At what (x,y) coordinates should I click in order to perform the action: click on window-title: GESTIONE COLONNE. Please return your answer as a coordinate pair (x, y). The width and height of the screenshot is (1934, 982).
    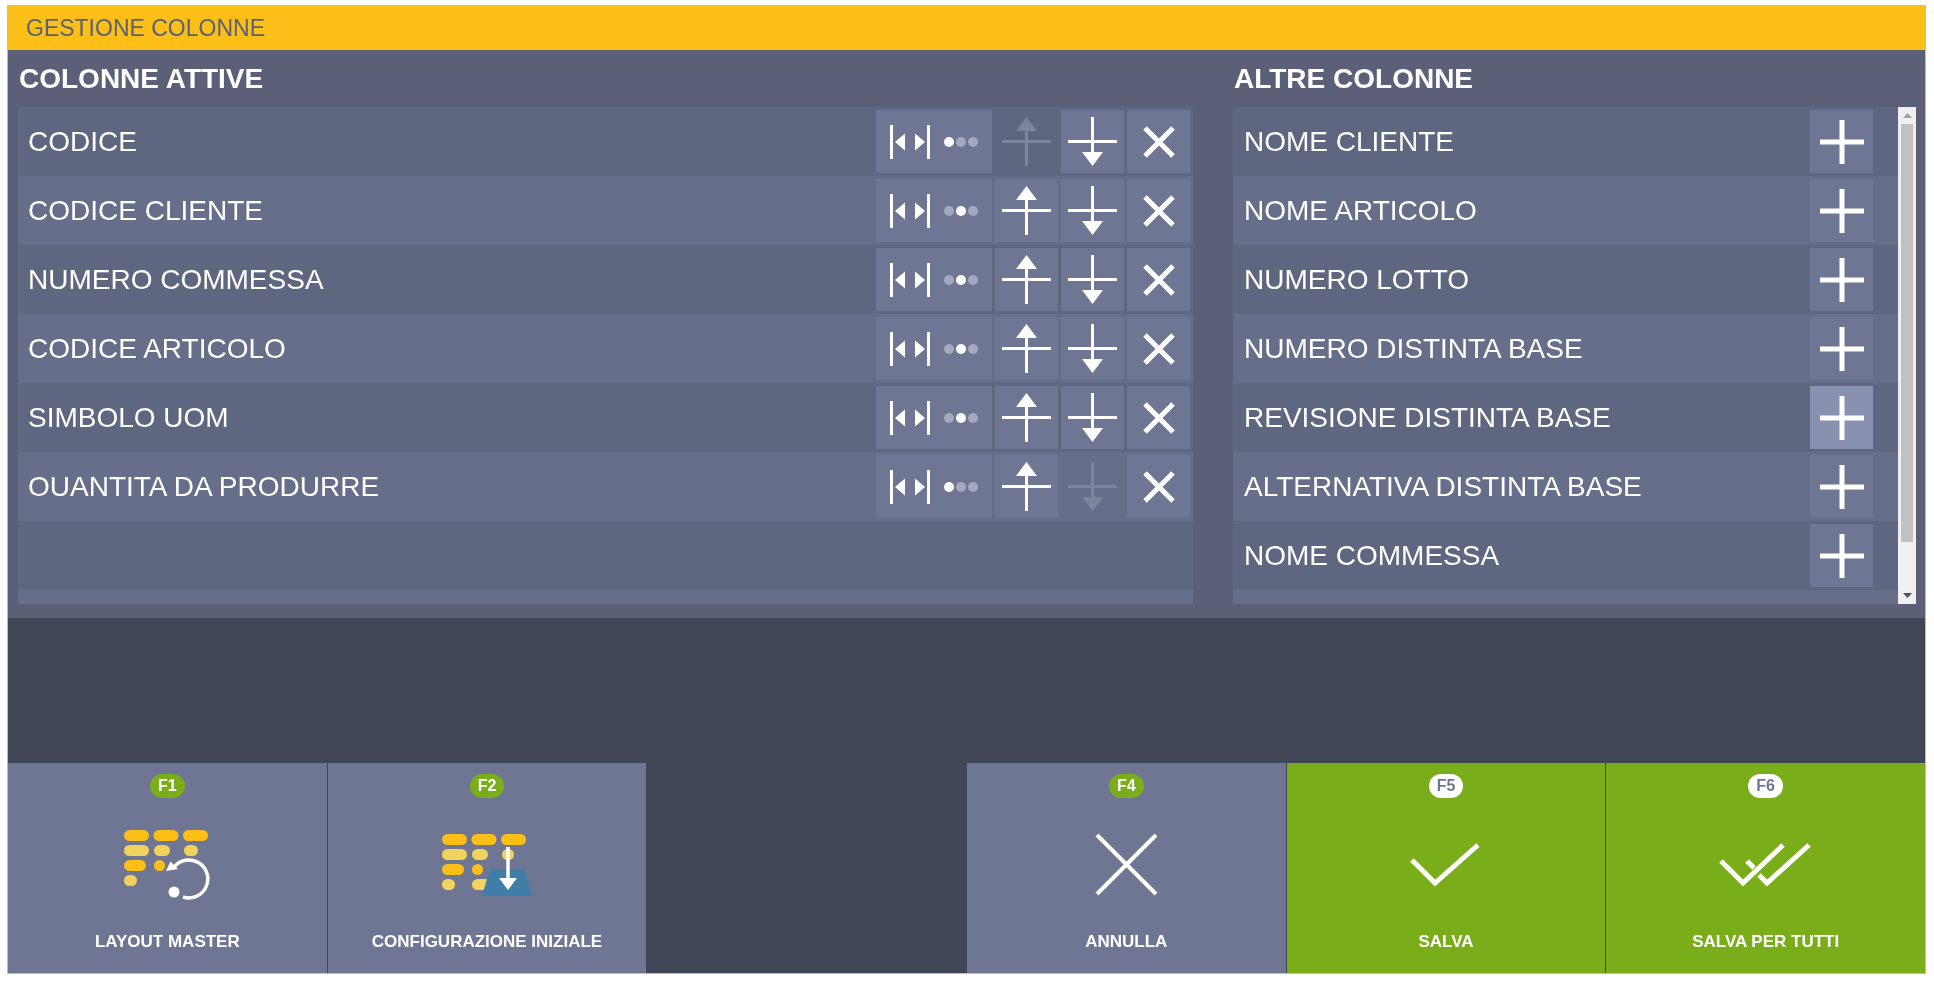
    Looking at the image, I should click on (145, 28).